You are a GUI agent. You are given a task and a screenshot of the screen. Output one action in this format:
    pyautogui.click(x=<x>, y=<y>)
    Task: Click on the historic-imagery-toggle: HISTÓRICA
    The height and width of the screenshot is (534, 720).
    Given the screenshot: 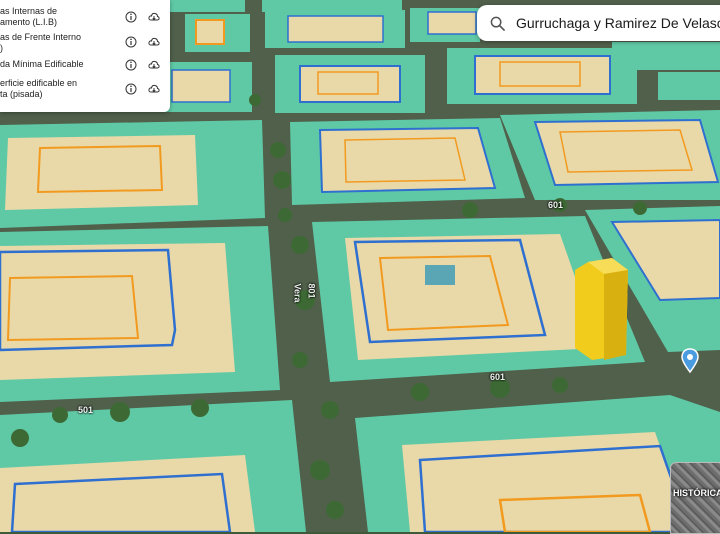 What is the action you would take?
    pyautogui.click(x=695, y=498)
    